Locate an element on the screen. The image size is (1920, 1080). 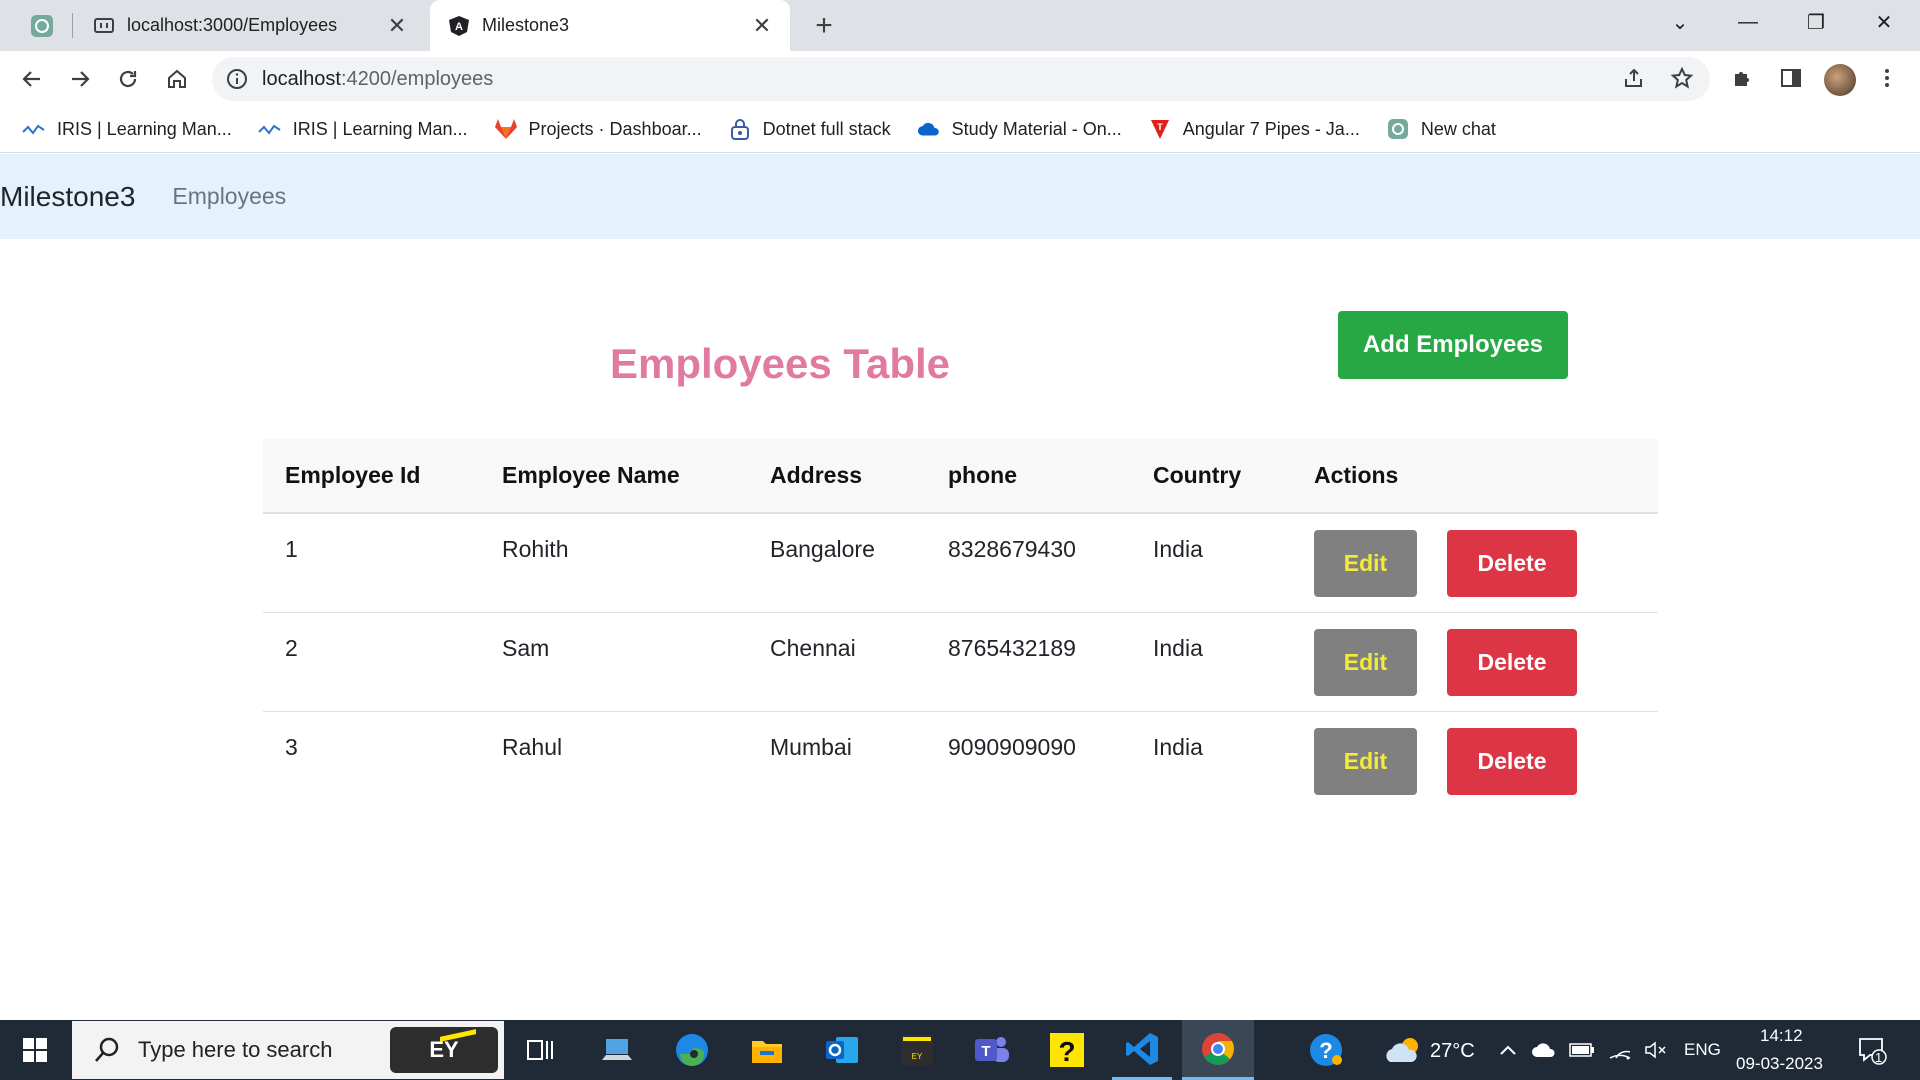
home-icon is located at coordinates (177, 79).